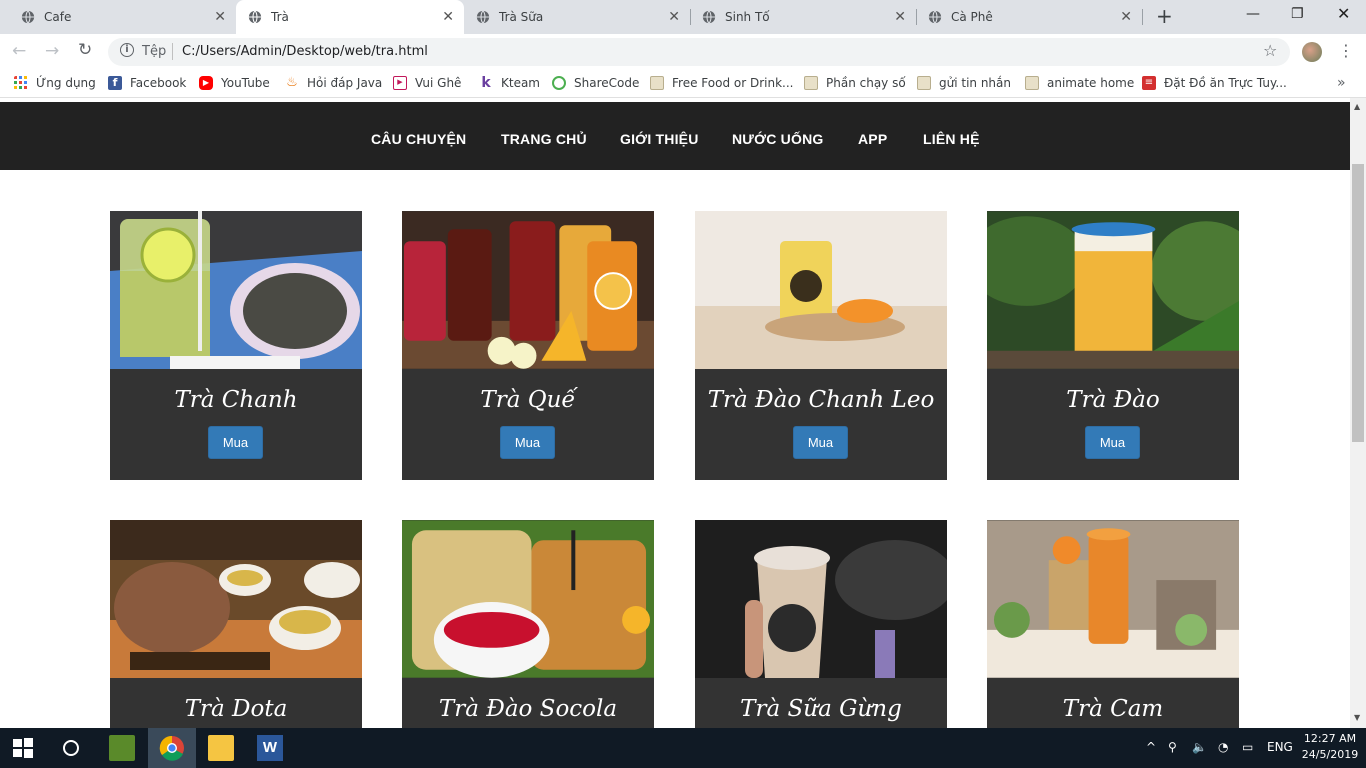 This screenshot has height=768, width=1366. I want to click on product-name: Trà Đào, so click(1113, 400).